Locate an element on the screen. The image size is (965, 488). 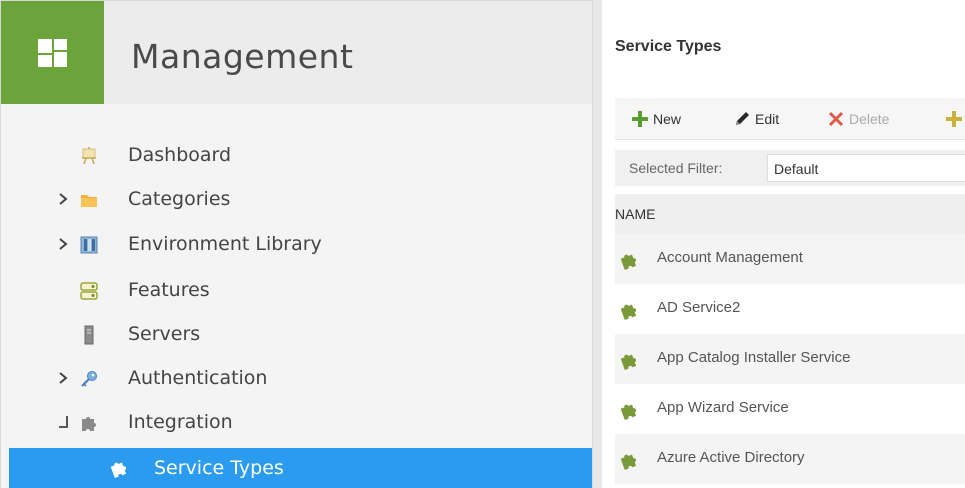
edit-button-label: Edit is located at coordinates (767, 119).